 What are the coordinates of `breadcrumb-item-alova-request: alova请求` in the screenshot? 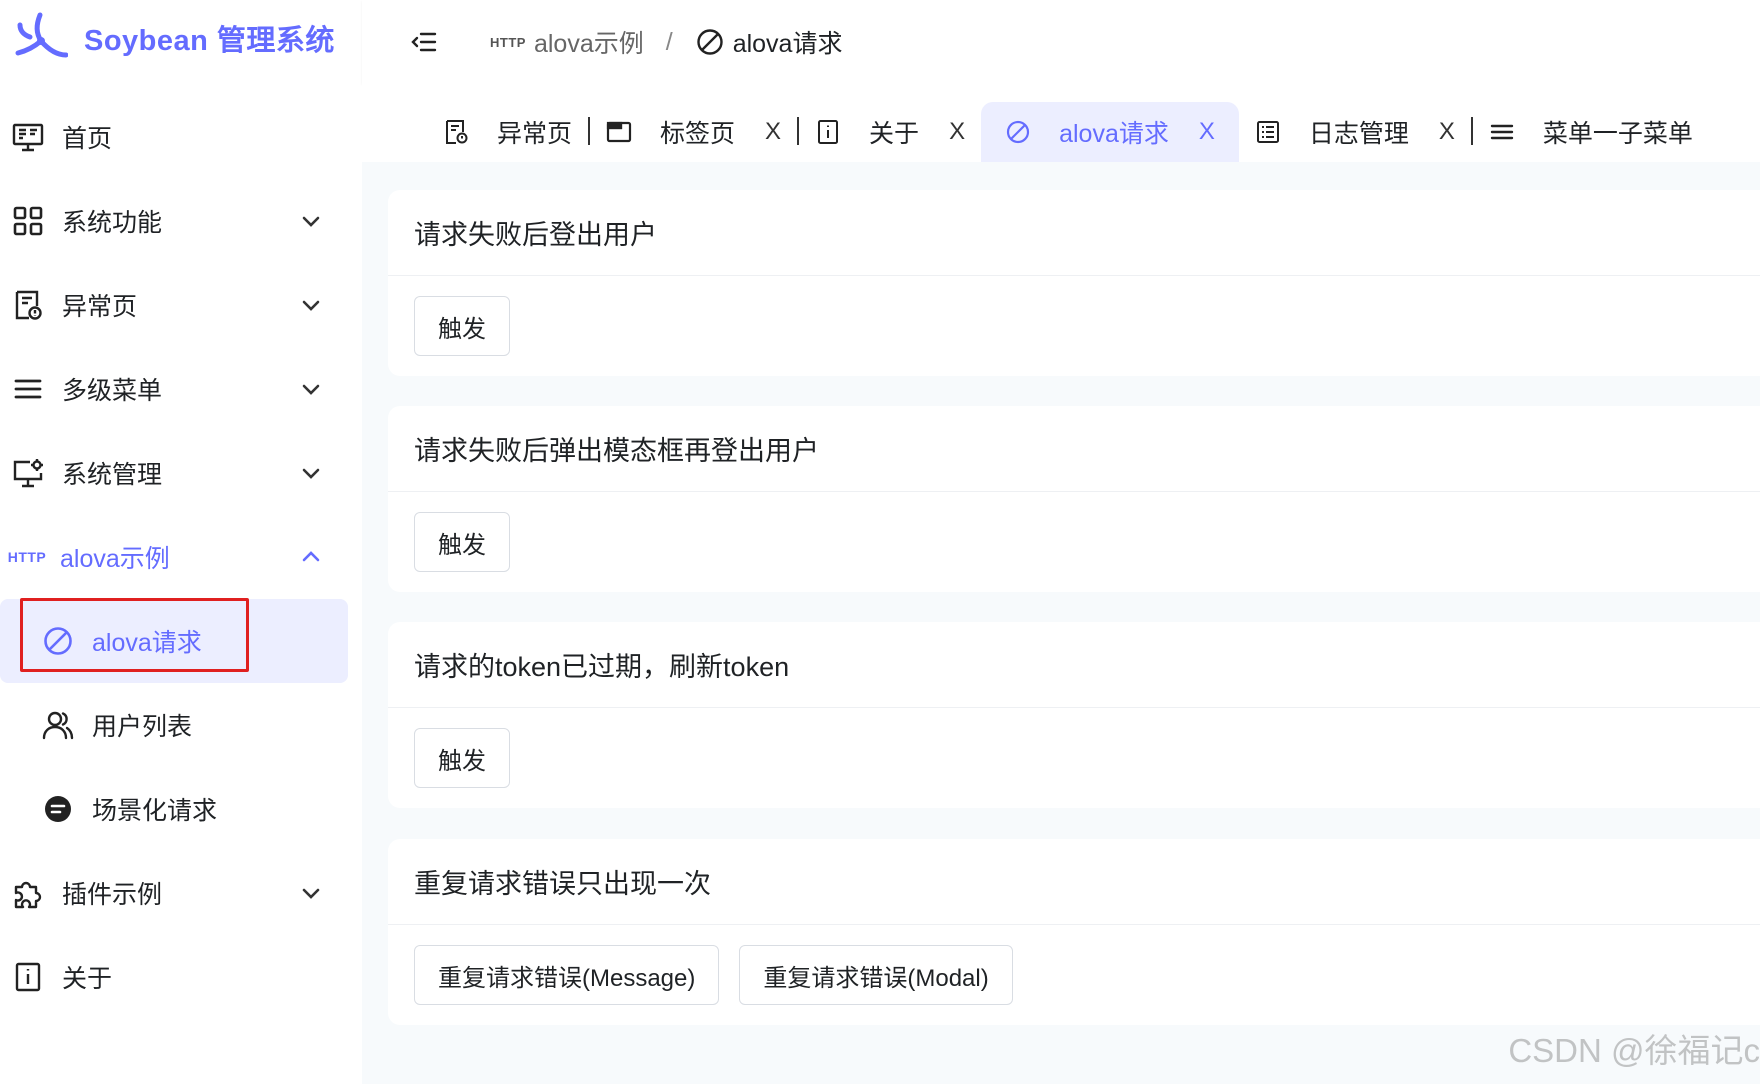 It's located at (769, 42).